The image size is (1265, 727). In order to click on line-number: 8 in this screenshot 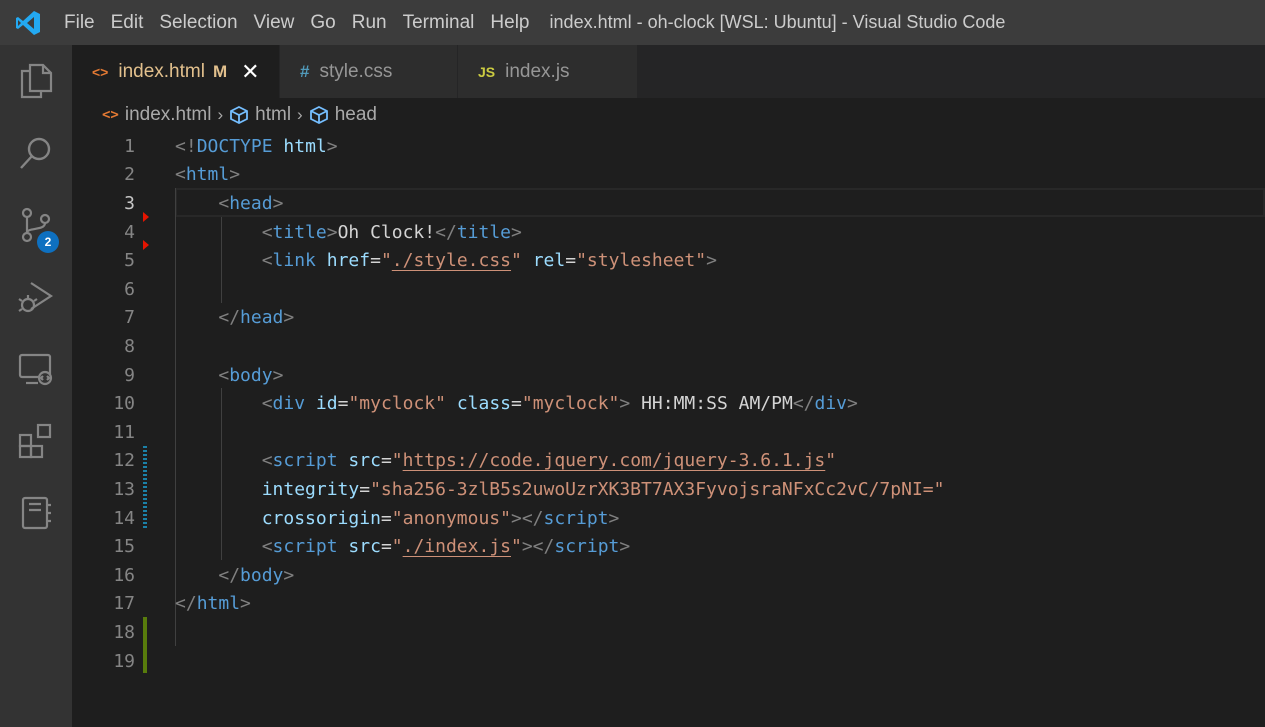, I will do `click(129, 346)`.